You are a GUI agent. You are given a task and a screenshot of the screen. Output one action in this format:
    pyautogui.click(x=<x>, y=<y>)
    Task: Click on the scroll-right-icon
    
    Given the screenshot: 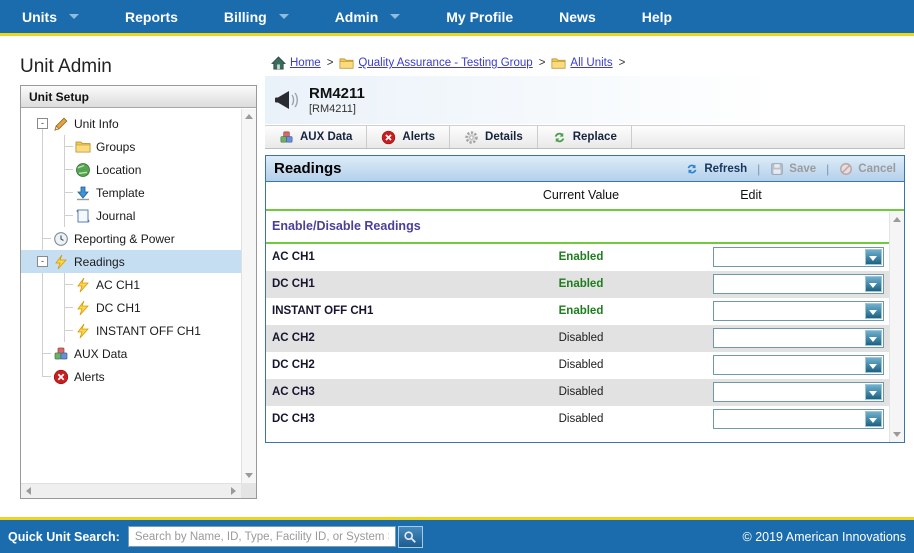 What is the action you would take?
    pyautogui.click(x=233, y=491)
    